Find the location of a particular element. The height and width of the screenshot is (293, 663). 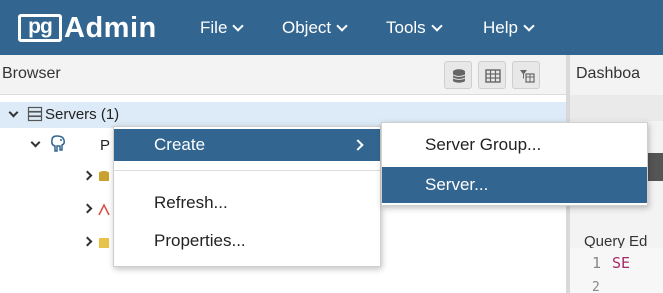

tab-dashboard: Dashboa is located at coordinates (608, 74).